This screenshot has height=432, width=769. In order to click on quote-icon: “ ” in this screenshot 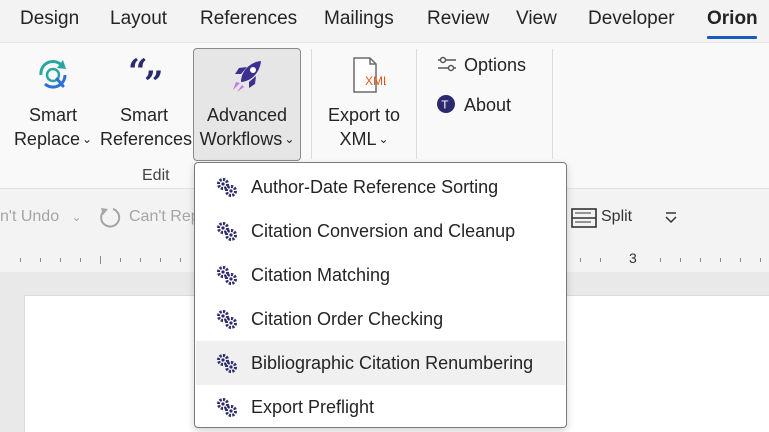, I will do `click(146, 75)`.